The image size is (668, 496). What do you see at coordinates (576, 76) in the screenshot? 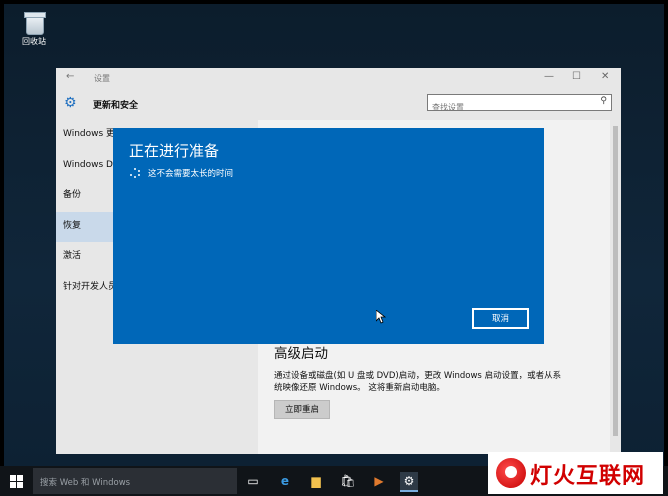
I see `maximize-icon: ☐` at bounding box center [576, 76].